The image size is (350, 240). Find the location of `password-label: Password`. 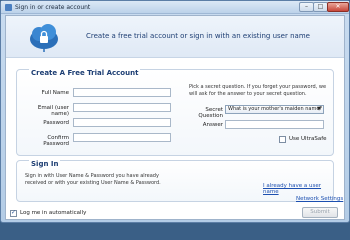

password-label: Password is located at coordinates (56, 123).